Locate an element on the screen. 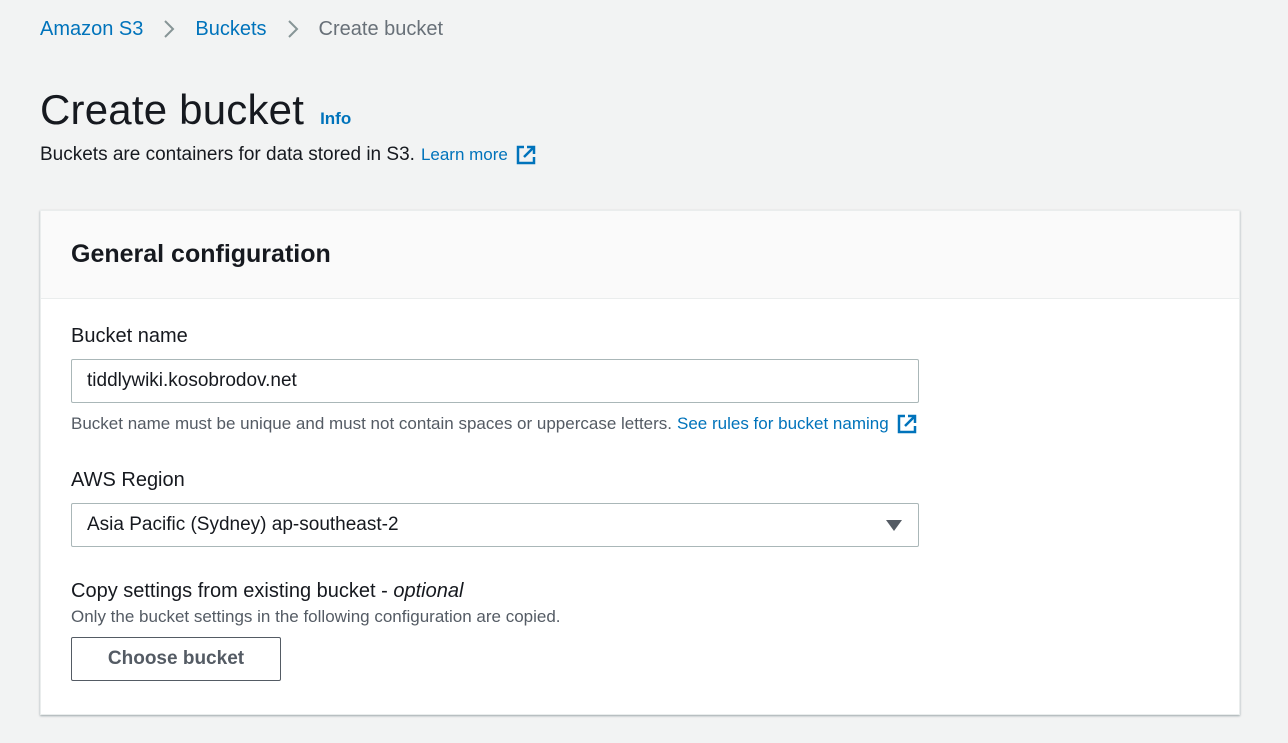  aws-region-select: Asia Pacific (Sydney) ap-southeast-2 is located at coordinates (495, 525).